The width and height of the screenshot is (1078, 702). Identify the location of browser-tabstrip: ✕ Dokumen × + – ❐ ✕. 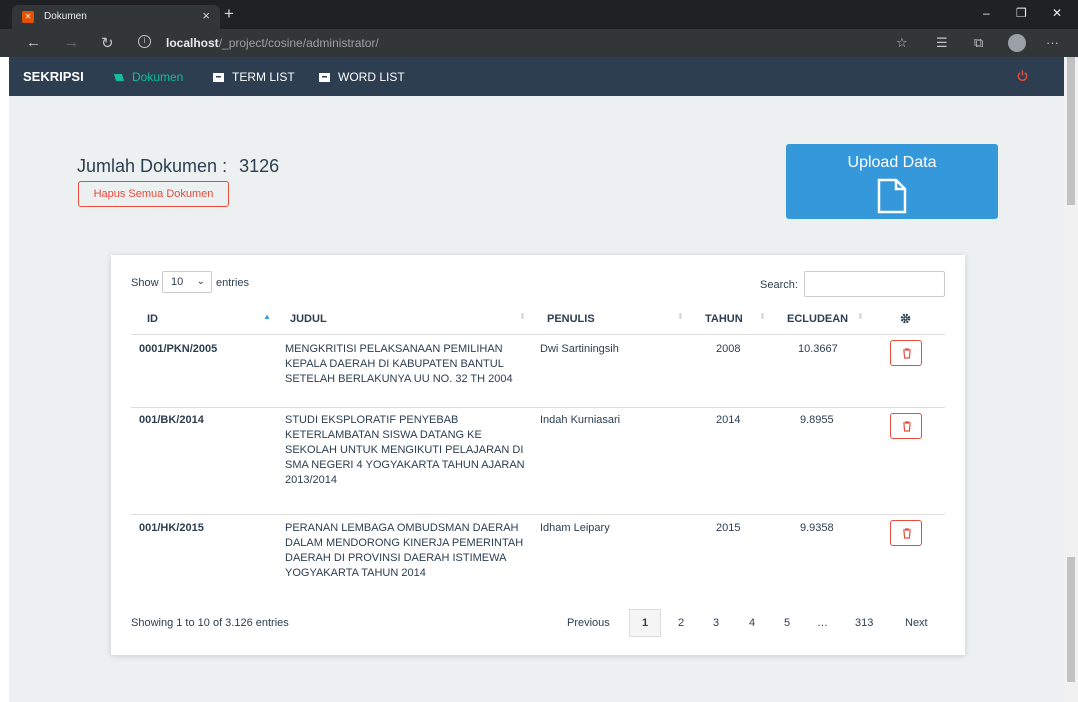
(539, 14).